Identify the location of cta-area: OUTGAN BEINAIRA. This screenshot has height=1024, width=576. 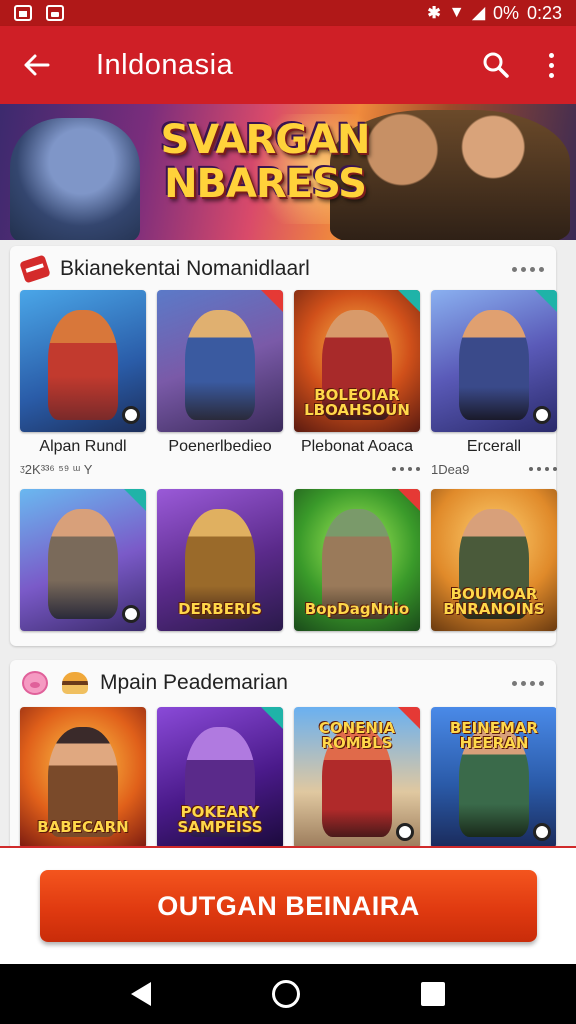
(288, 905).